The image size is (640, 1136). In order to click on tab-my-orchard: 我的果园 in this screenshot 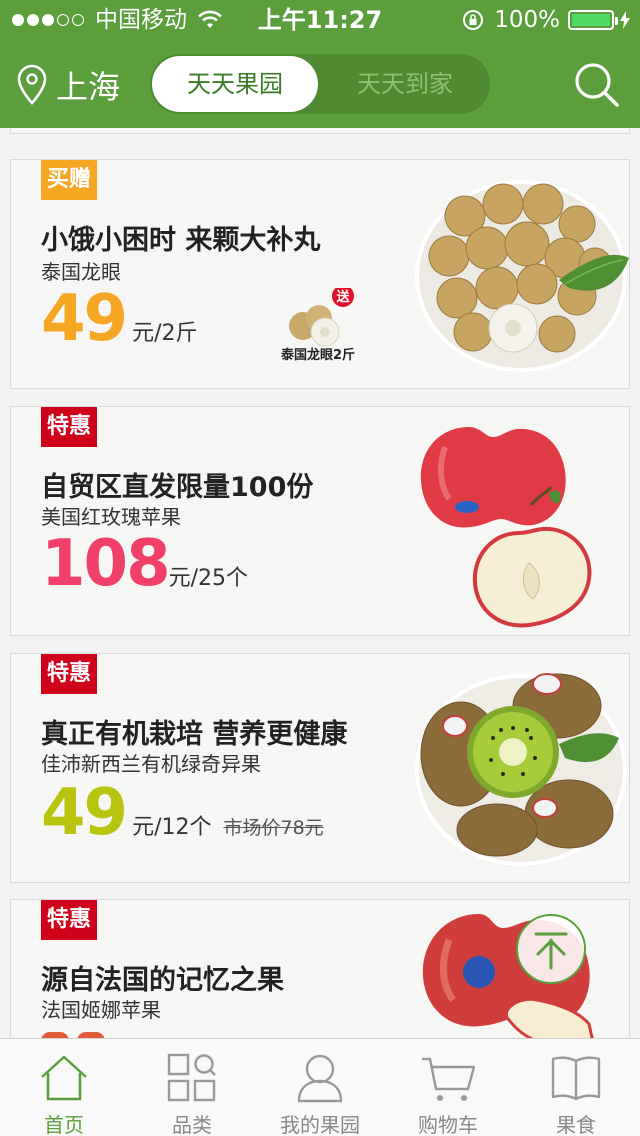, I will do `click(320, 1087)`.